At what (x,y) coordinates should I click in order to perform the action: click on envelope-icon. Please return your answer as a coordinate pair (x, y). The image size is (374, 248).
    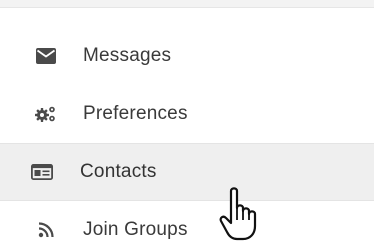
    Looking at the image, I should click on (46, 56).